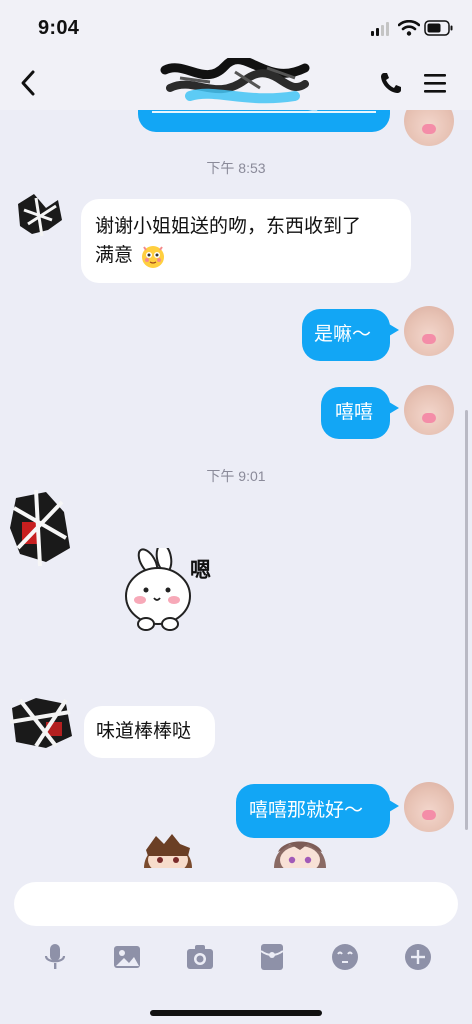 This screenshot has height=1024, width=472. I want to click on menu-icon, so click(435, 83).